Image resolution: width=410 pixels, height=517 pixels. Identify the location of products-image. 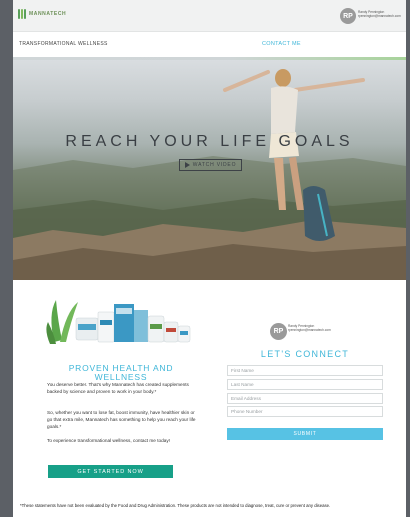
(118, 322).